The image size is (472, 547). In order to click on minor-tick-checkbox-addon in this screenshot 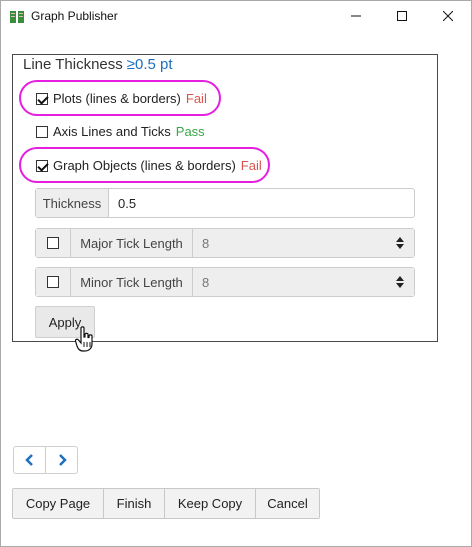, I will do `click(53, 282)`.